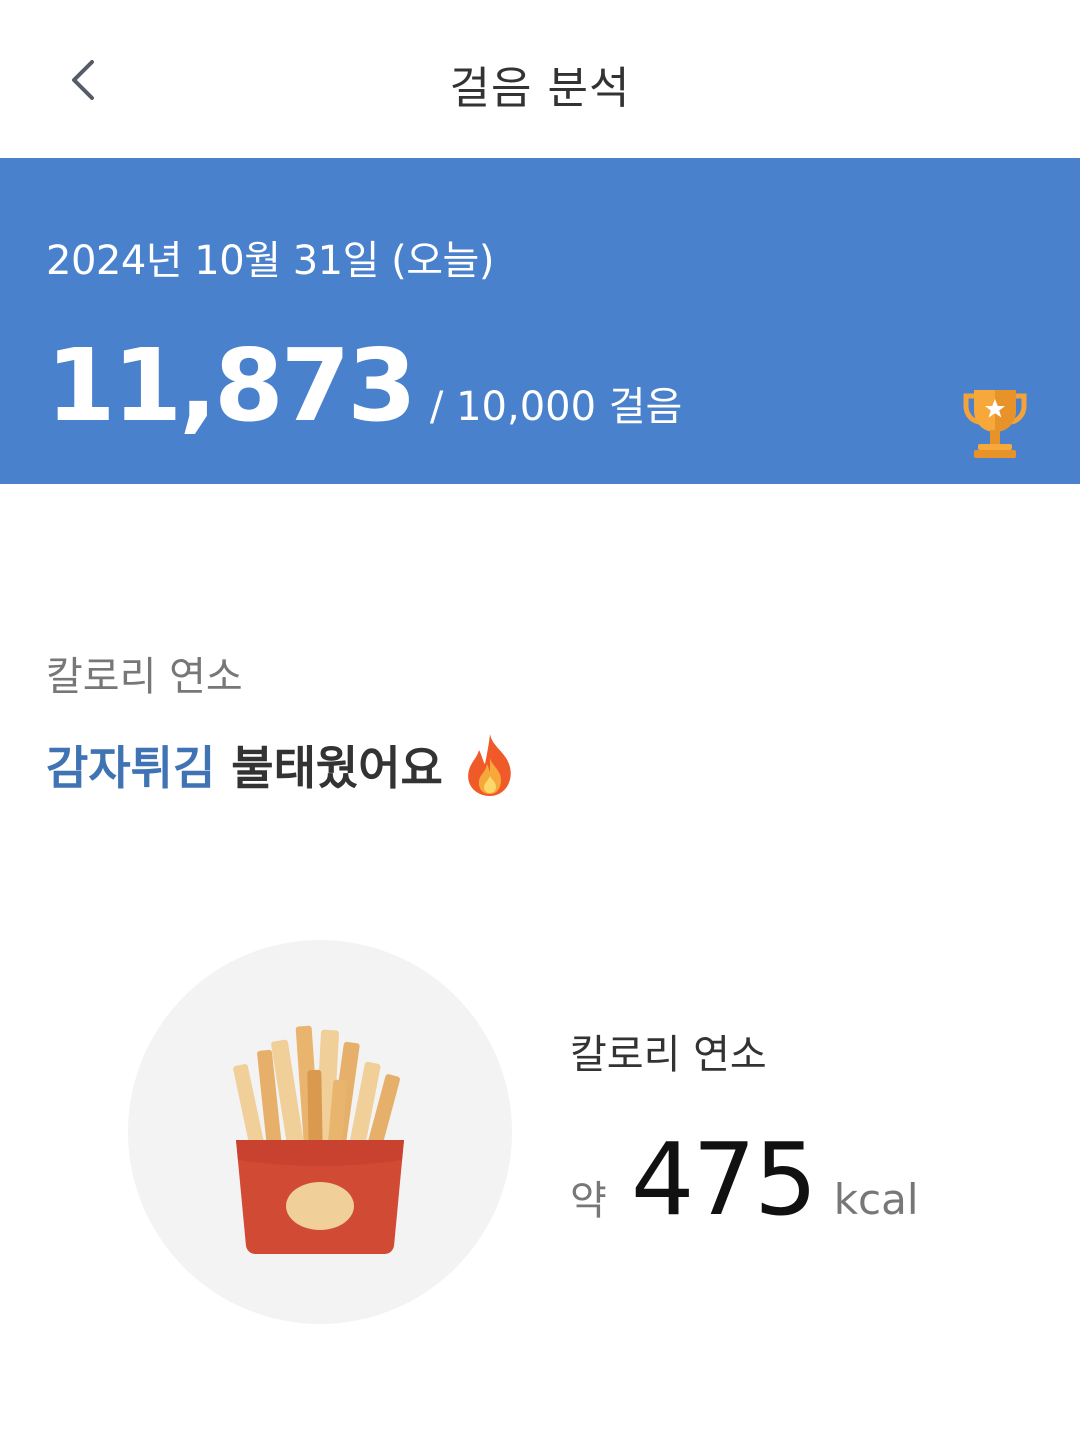 Image resolution: width=1080 pixels, height=1431 pixels. What do you see at coordinates (540, 88) in the screenshot?
I see `page-title: 걸음 분석` at bounding box center [540, 88].